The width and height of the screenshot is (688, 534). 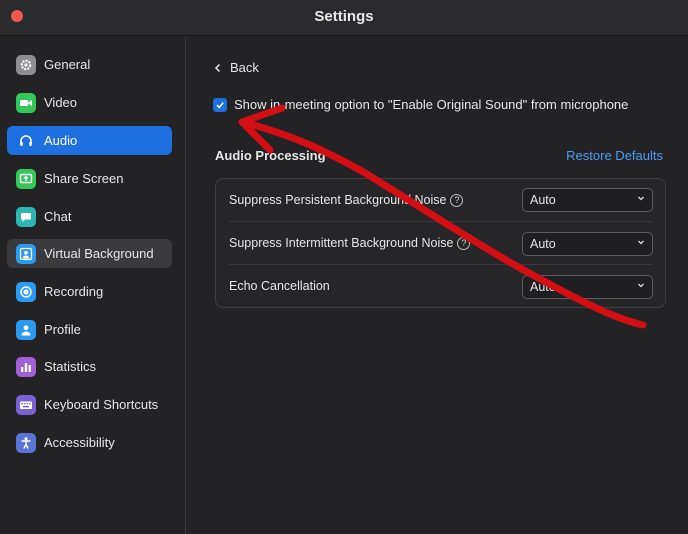 I want to click on back-button: Back, so click(x=236, y=67).